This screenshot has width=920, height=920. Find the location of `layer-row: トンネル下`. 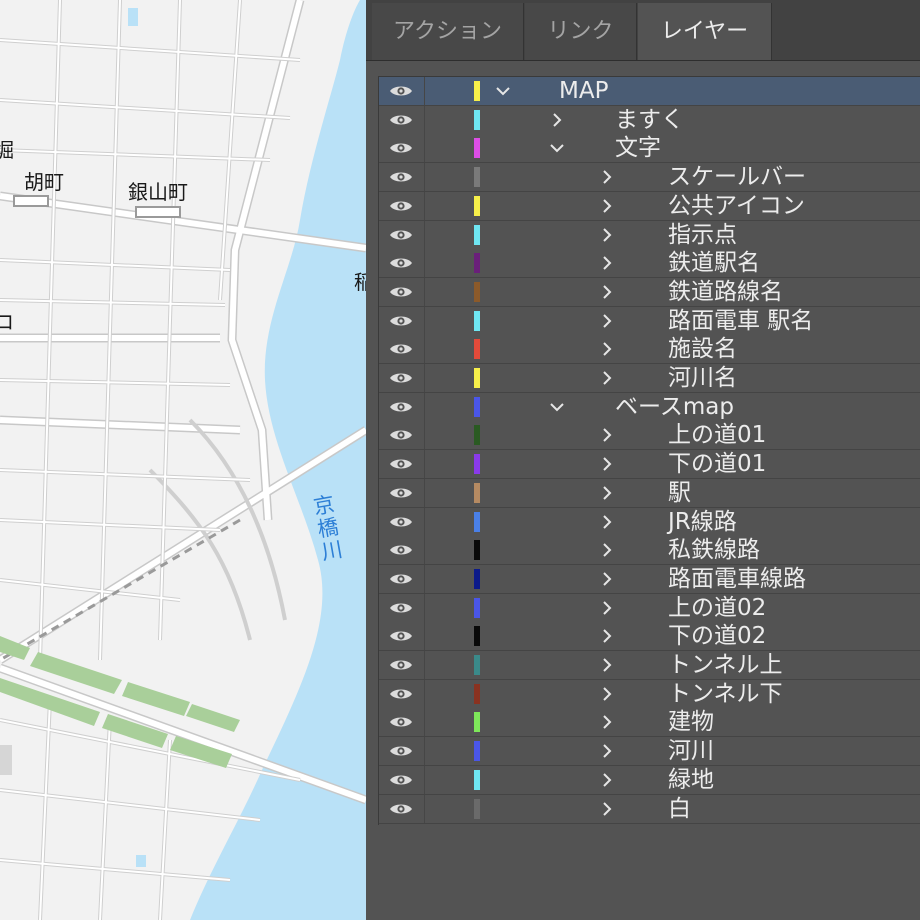

layer-row: トンネル下 is located at coordinates (649, 694).